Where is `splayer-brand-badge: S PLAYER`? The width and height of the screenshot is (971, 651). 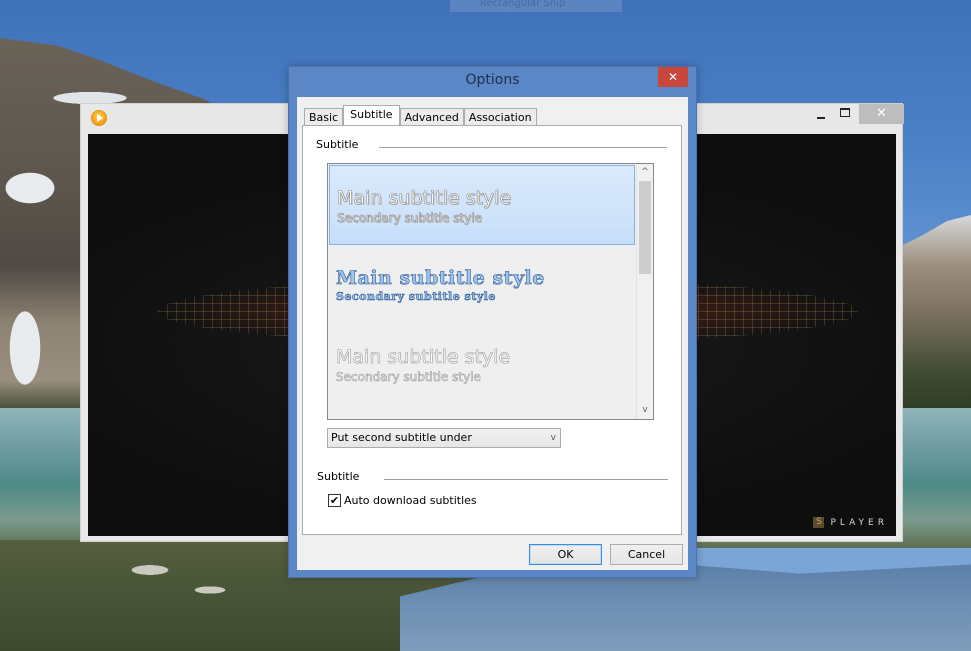 splayer-brand-badge: S PLAYER is located at coordinates (850, 522).